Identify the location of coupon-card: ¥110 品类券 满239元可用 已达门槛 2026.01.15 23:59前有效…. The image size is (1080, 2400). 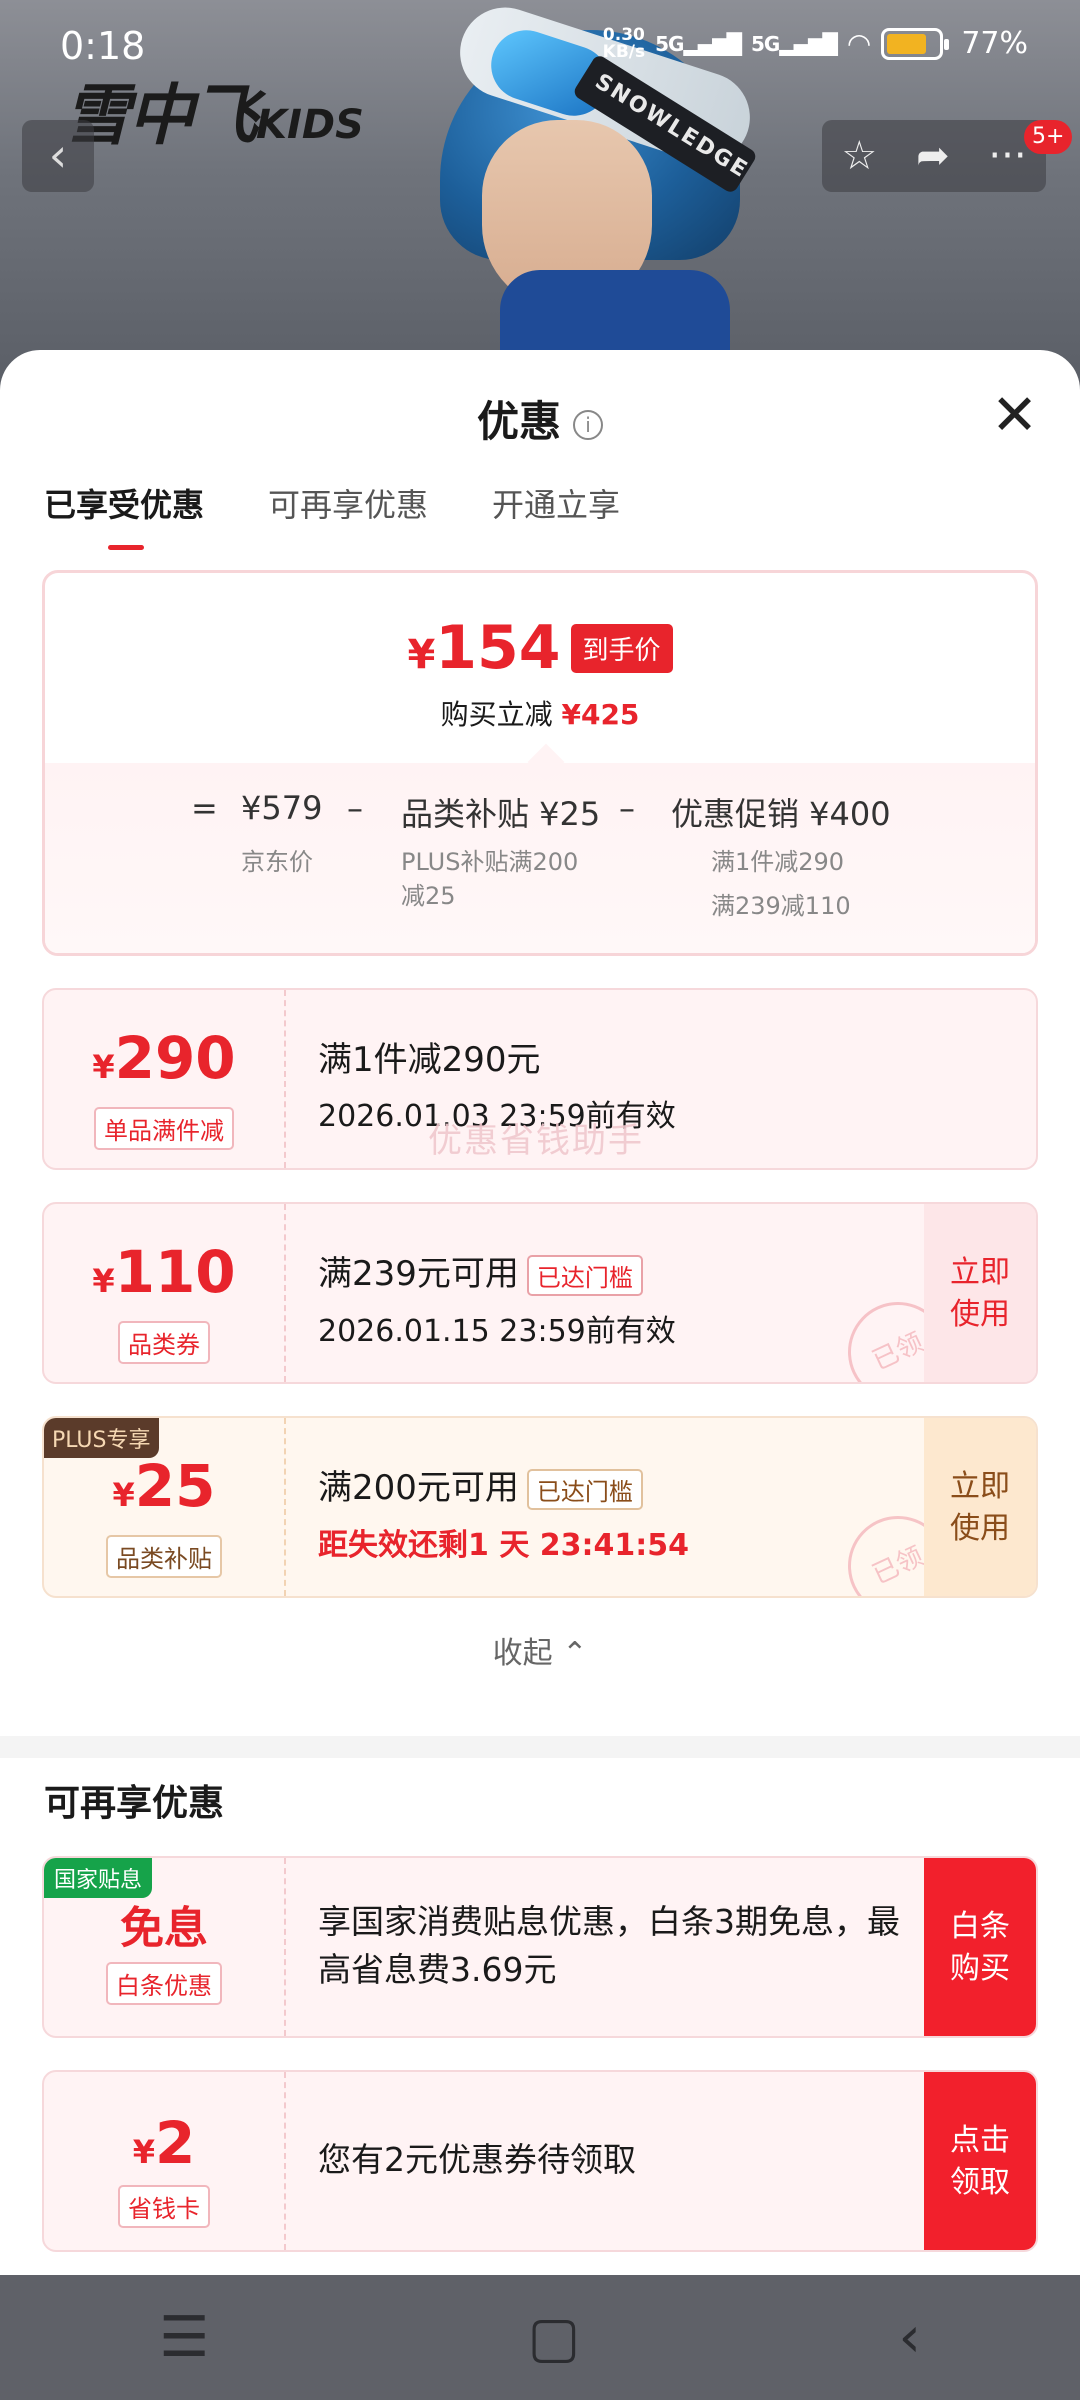
(540, 1293).